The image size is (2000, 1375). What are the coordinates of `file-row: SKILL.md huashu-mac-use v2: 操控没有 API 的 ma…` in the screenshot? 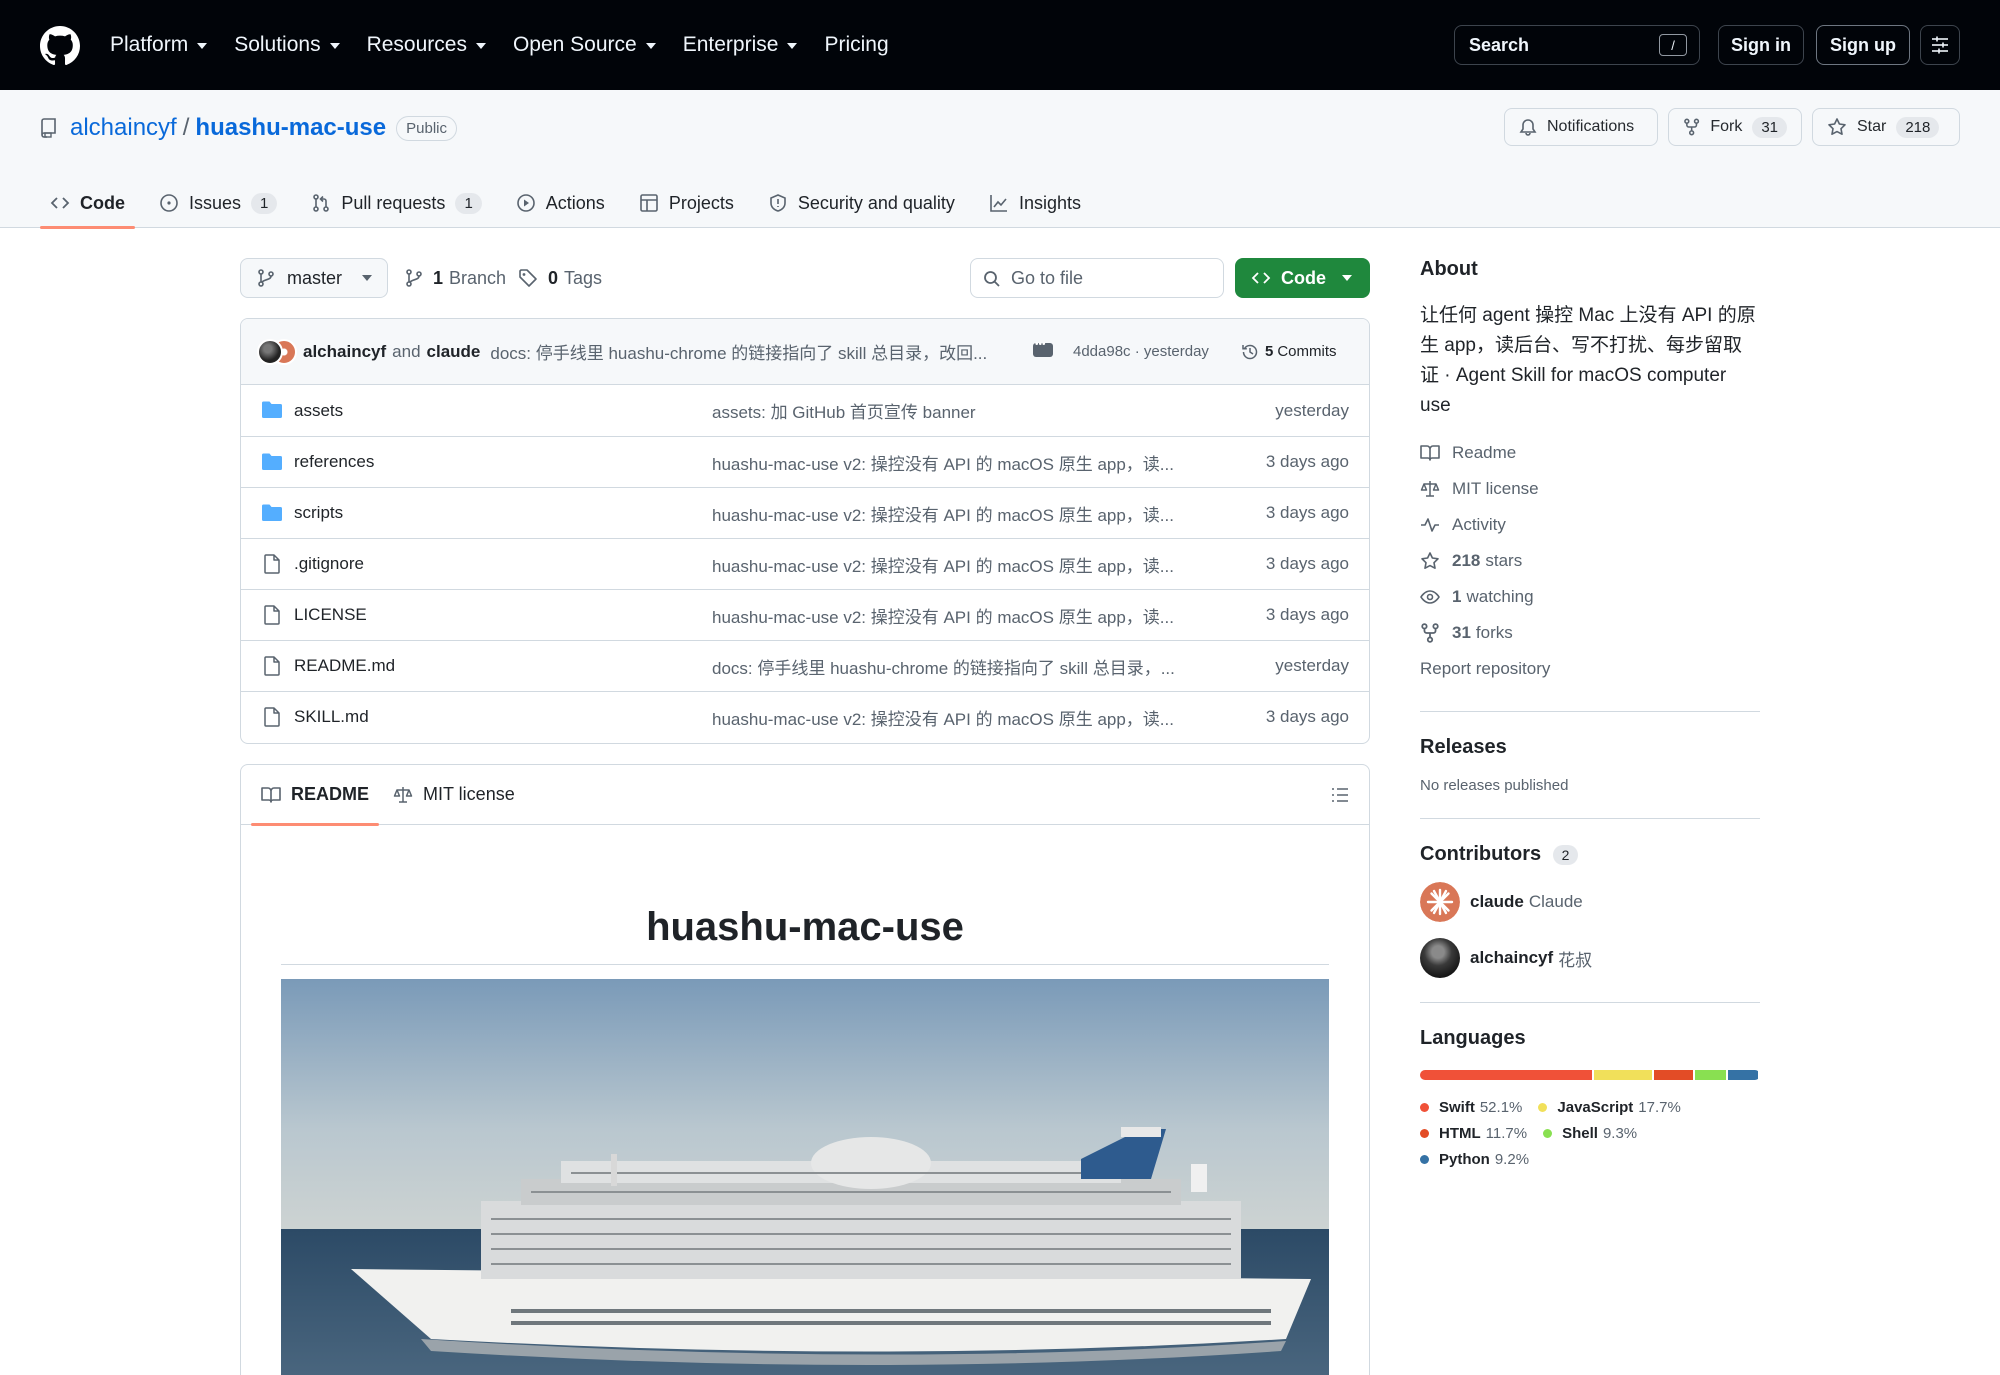 It's located at (805, 716).